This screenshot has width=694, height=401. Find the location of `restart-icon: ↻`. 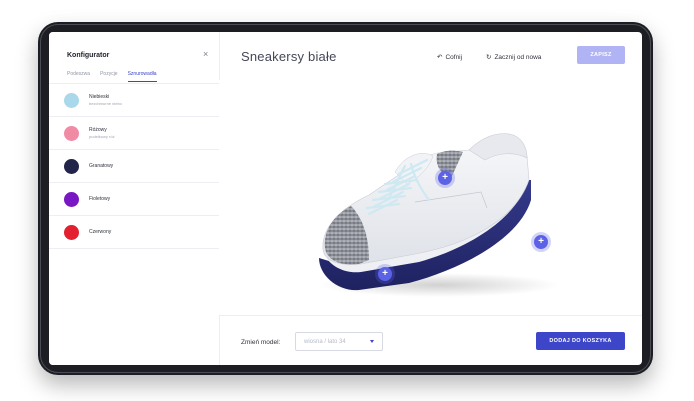

restart-icon: ↻ is located at coordinates (489, 57).